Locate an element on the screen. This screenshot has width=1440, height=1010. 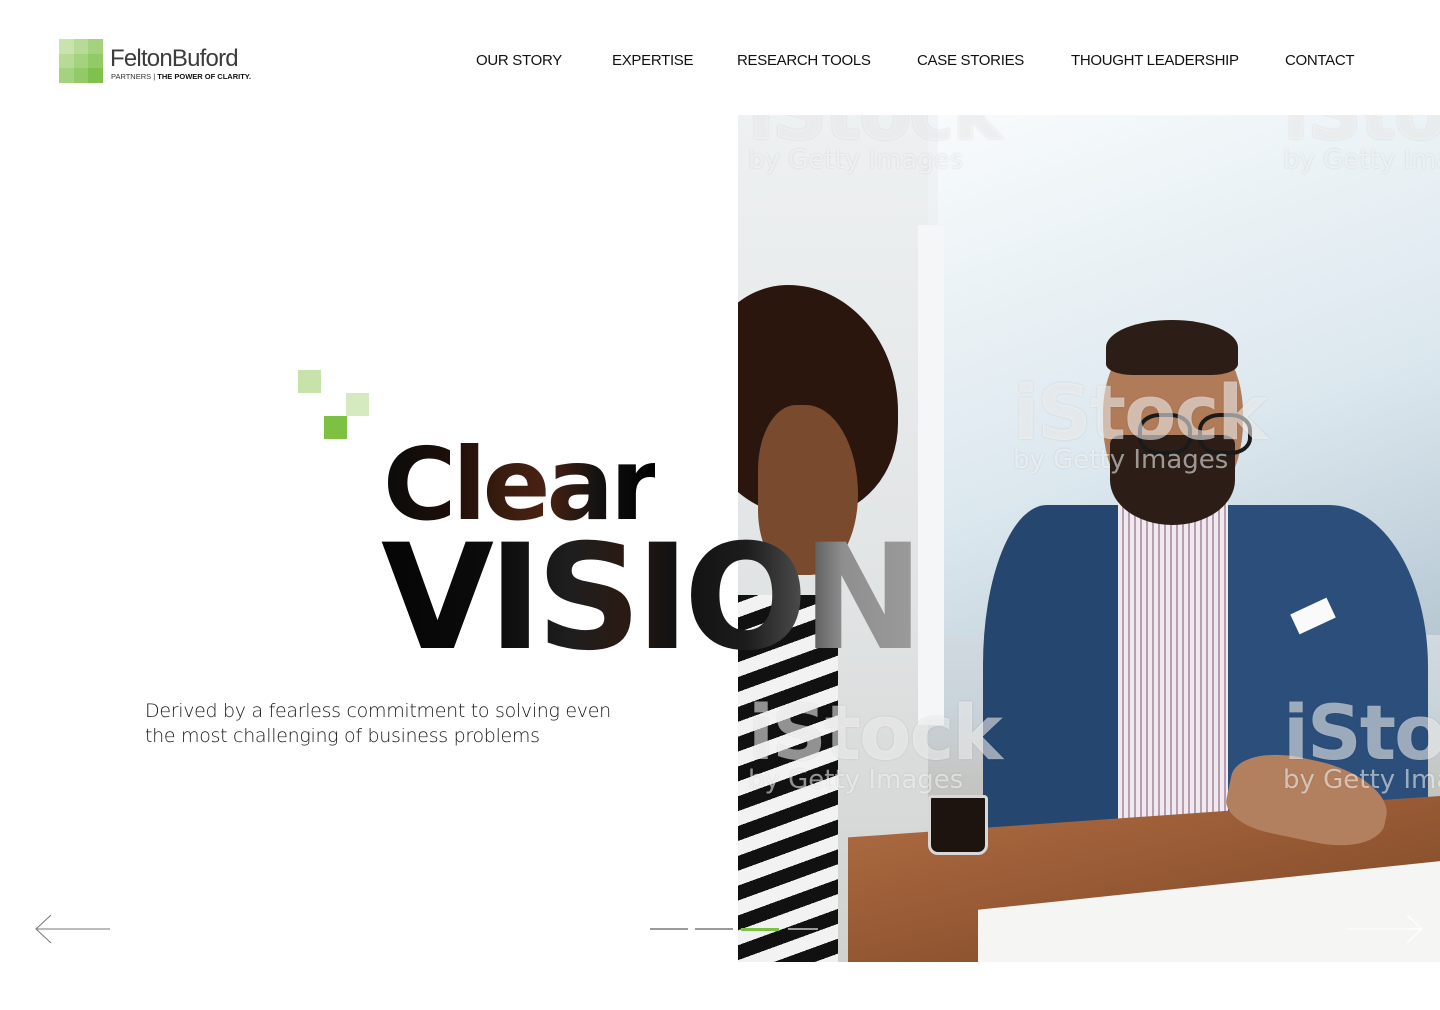
prev-slide-button is located at coordinates (74, 929).